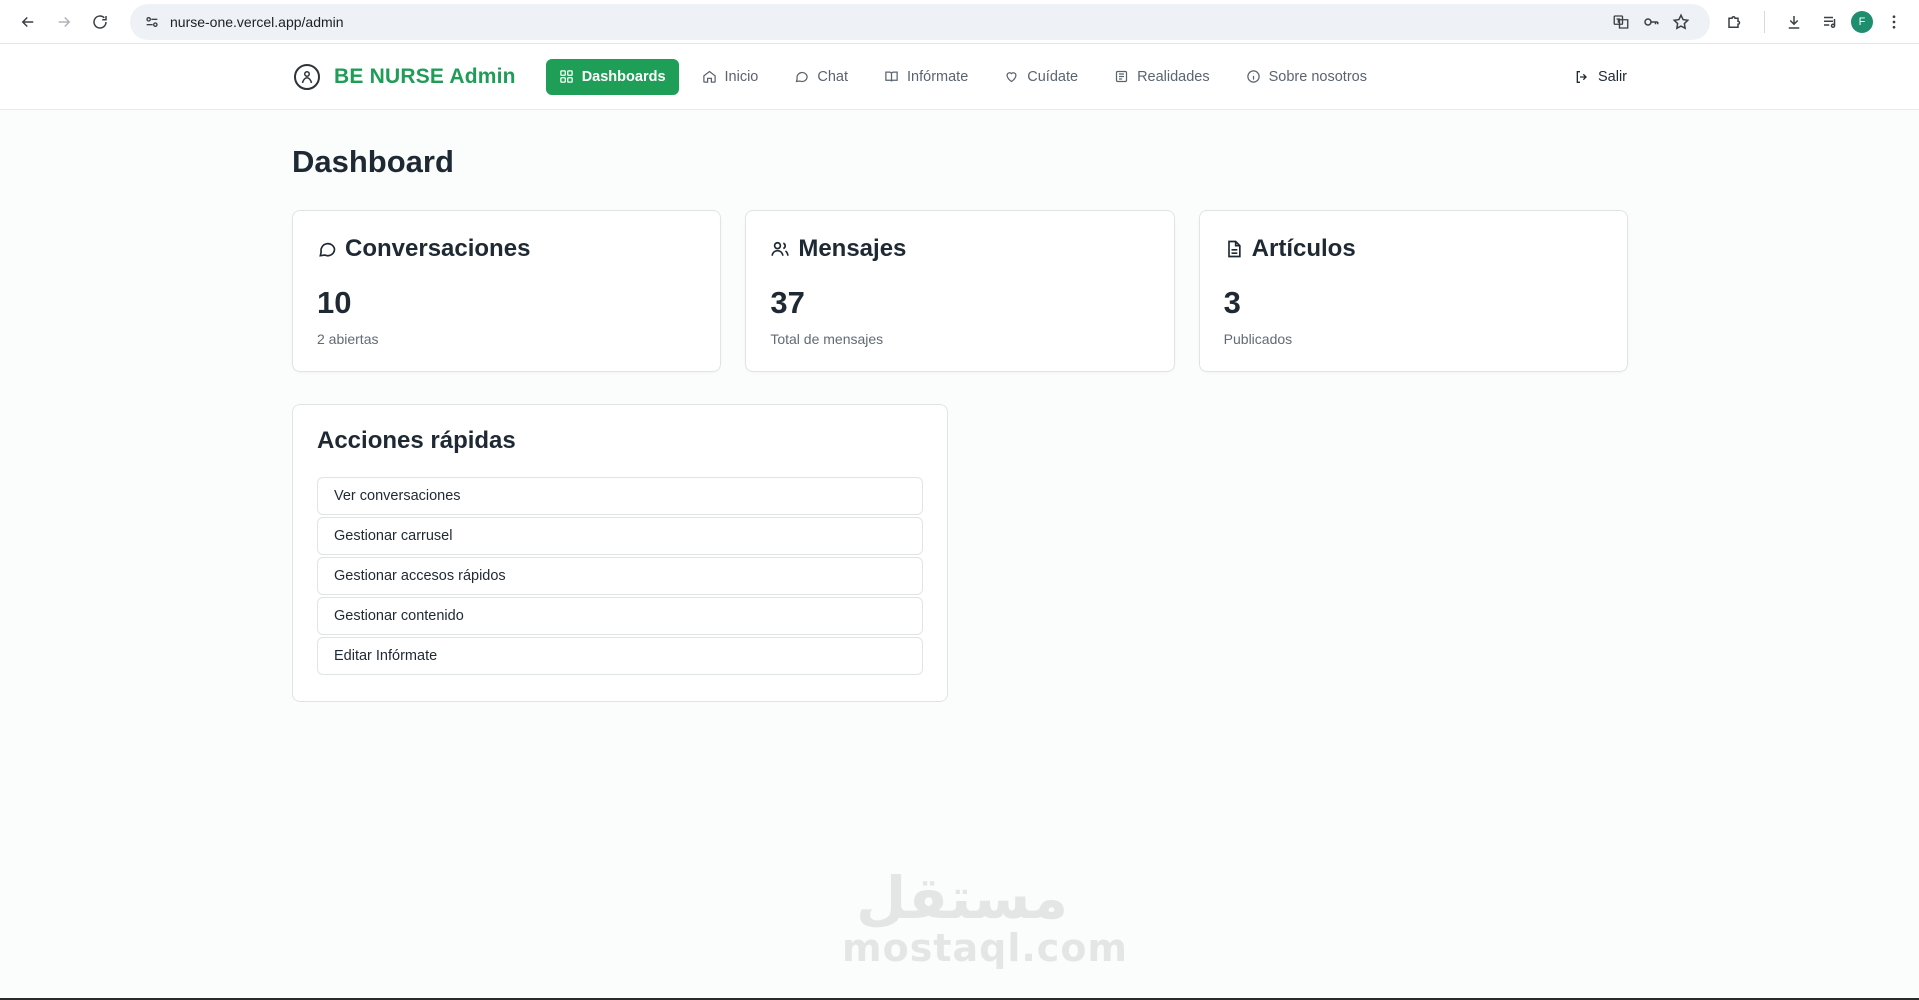 This screenshot has width=1919, height=1000. I want to click on stat-title: Conversaciones, so click(438, 248).